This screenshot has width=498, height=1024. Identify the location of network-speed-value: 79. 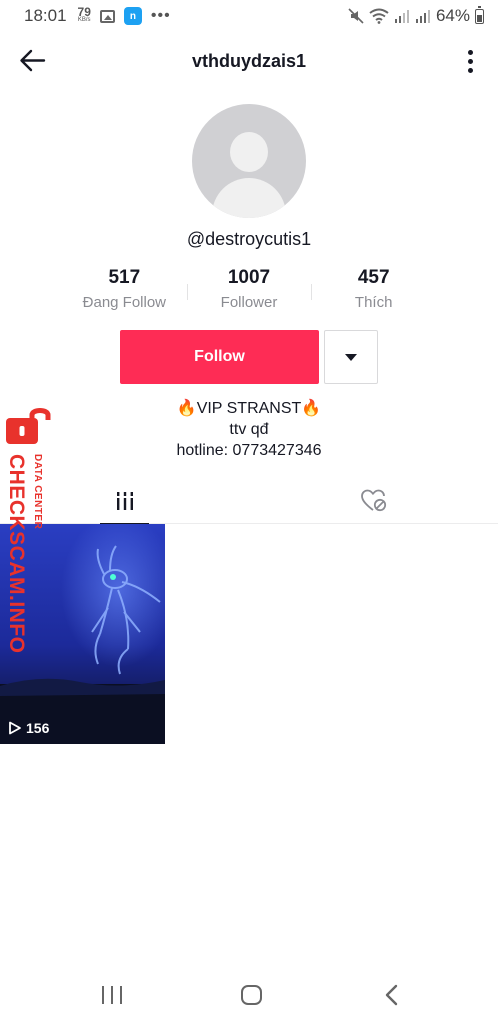
(84, 12).